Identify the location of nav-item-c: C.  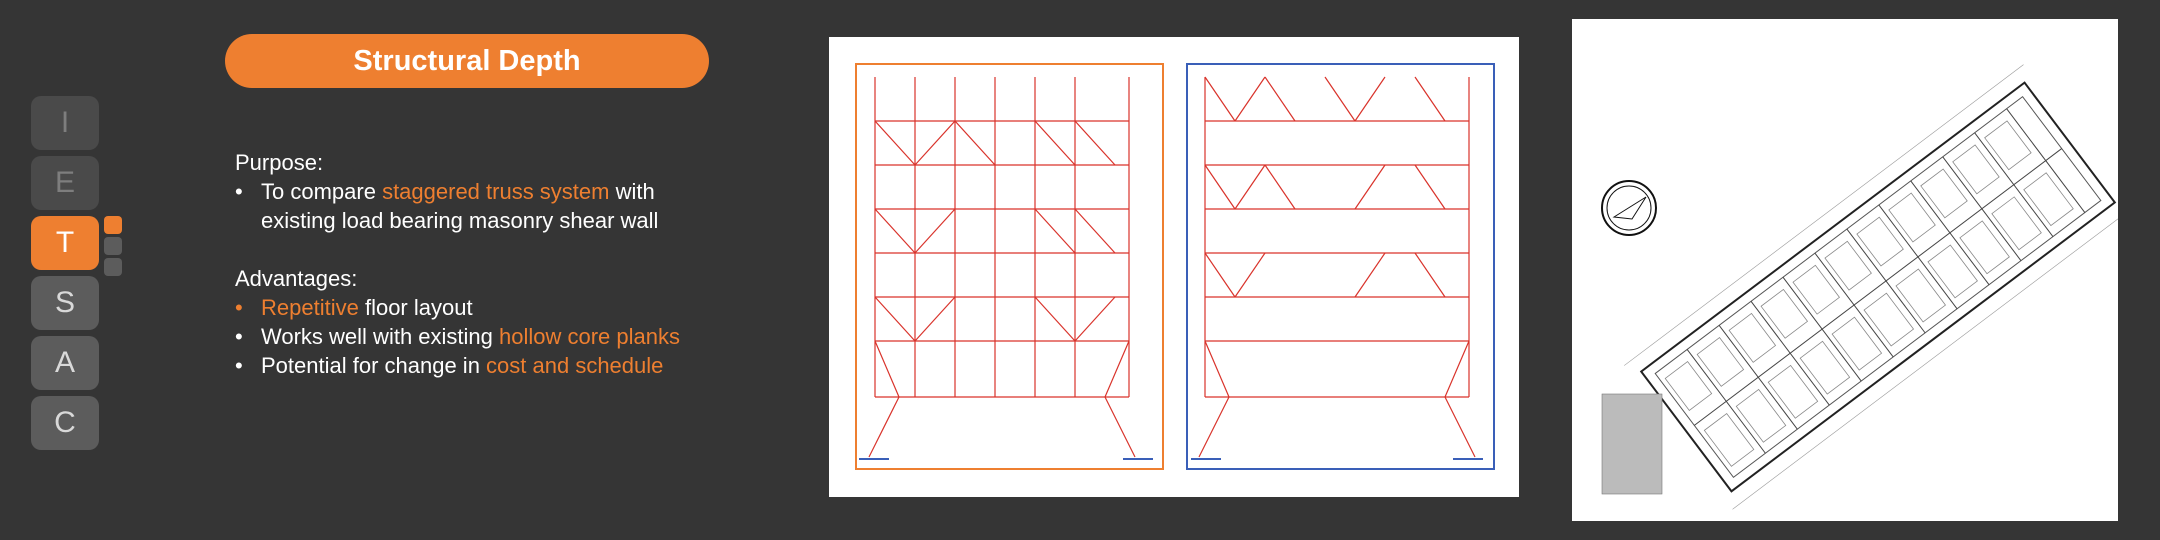
(65, 423).